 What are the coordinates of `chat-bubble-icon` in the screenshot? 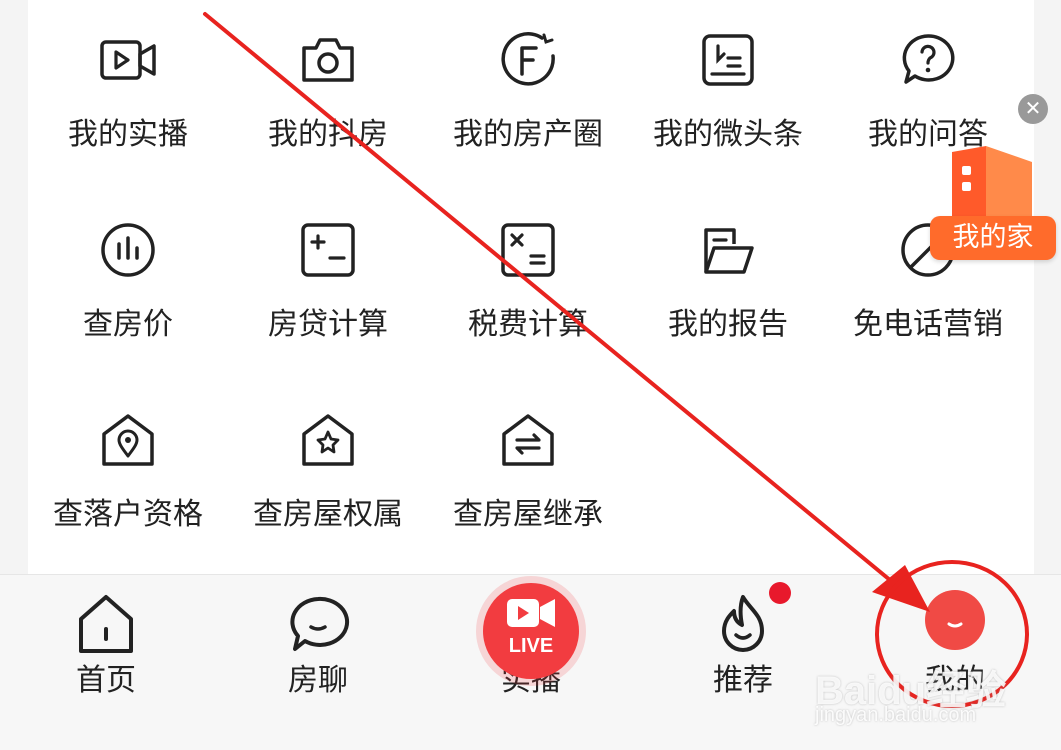 It's located at (320, 623).